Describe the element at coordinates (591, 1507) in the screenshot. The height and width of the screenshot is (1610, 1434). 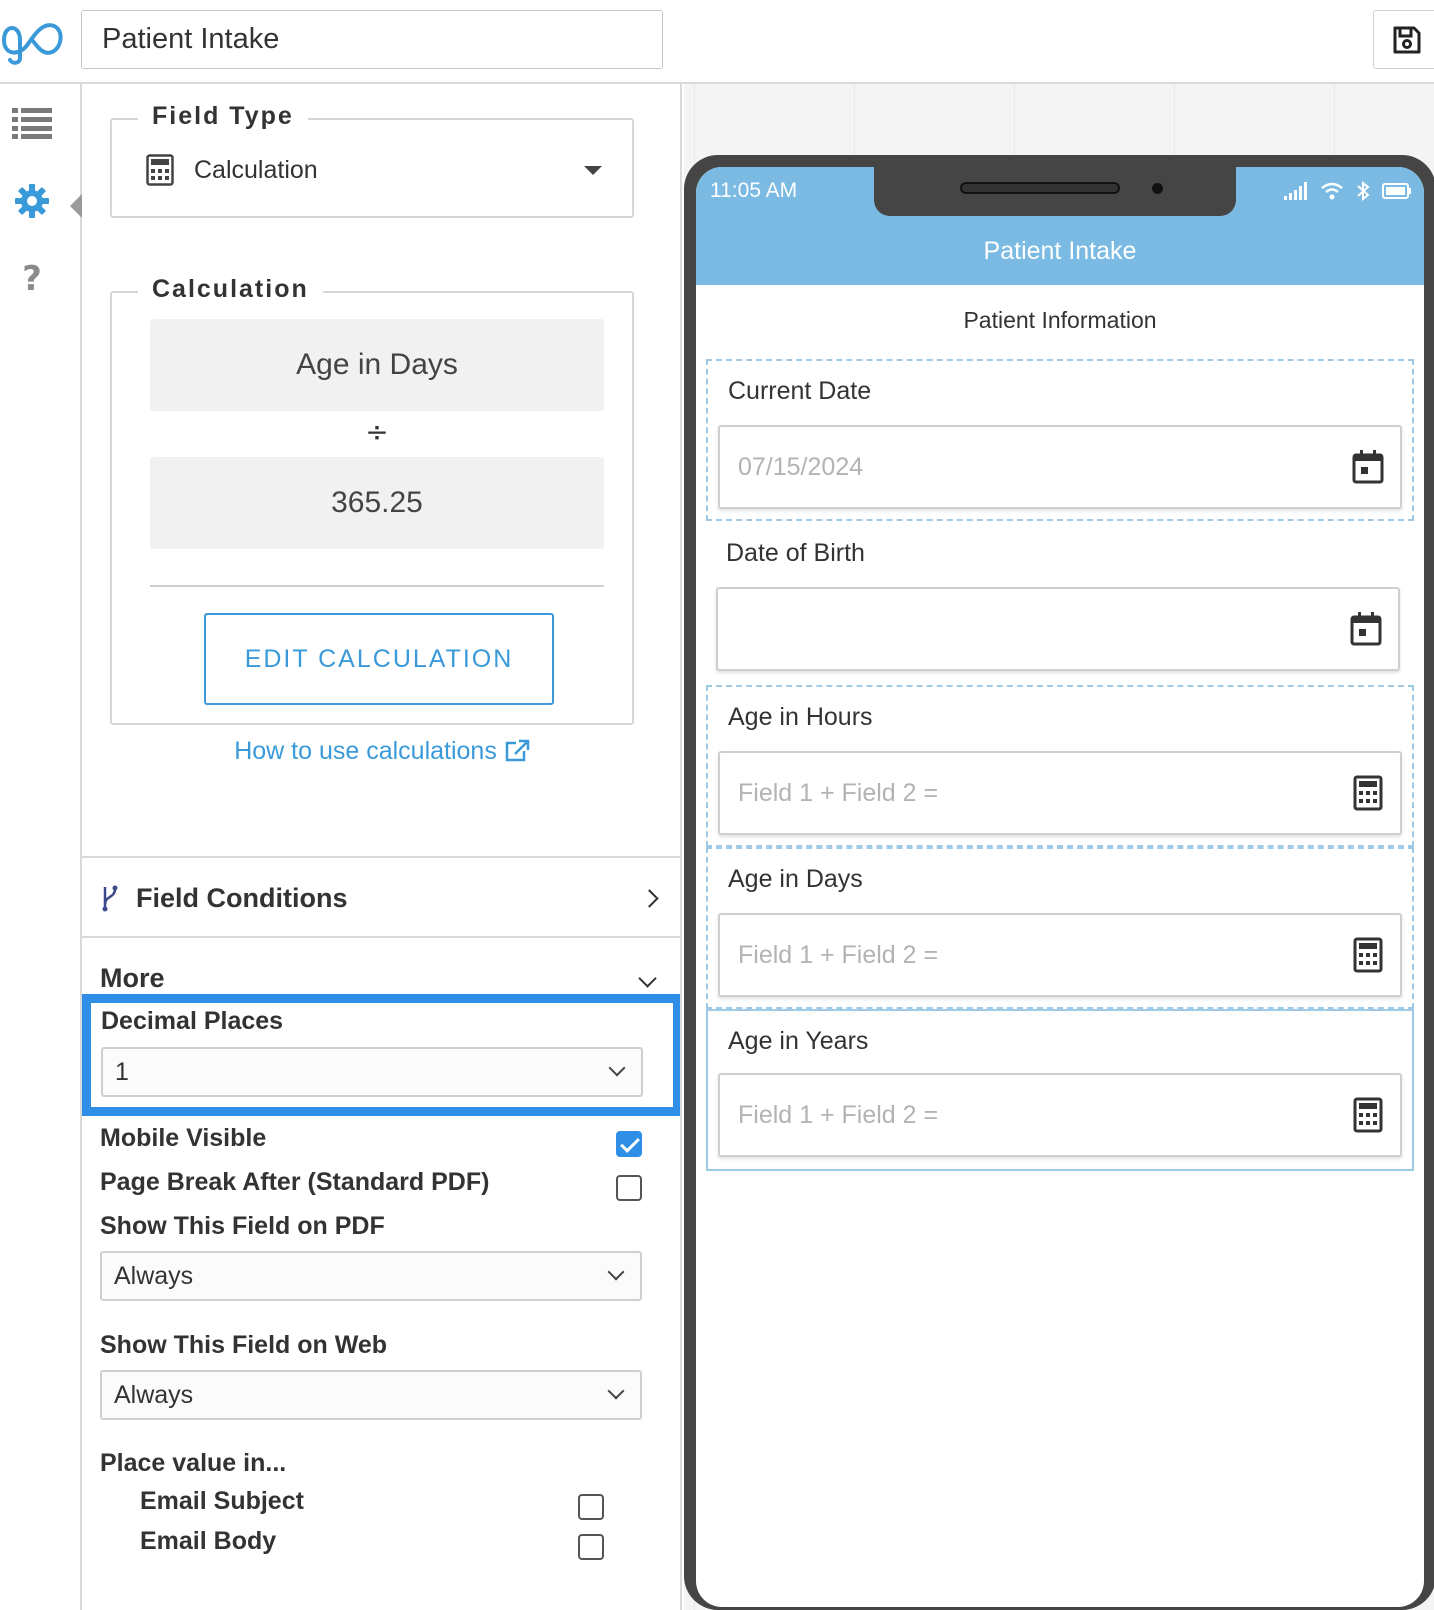
I see `email-subject-checkbox` at that location.